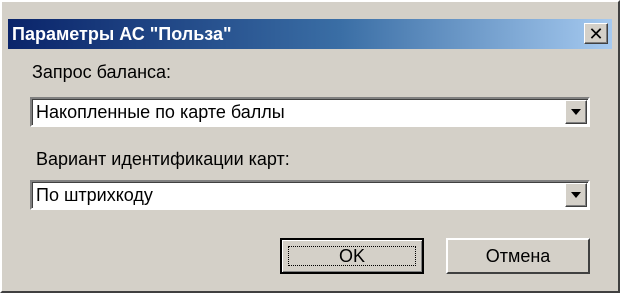  I want to click on identification-value: По штрихкоду, so click(94, 195).